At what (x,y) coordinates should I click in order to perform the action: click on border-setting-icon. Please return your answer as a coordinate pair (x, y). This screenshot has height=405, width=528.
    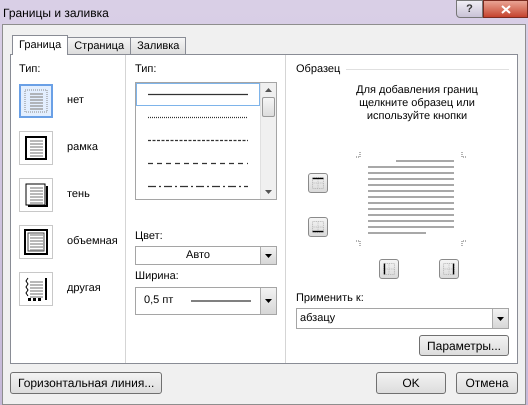
    Looking at the image, I should click on (36, 241).